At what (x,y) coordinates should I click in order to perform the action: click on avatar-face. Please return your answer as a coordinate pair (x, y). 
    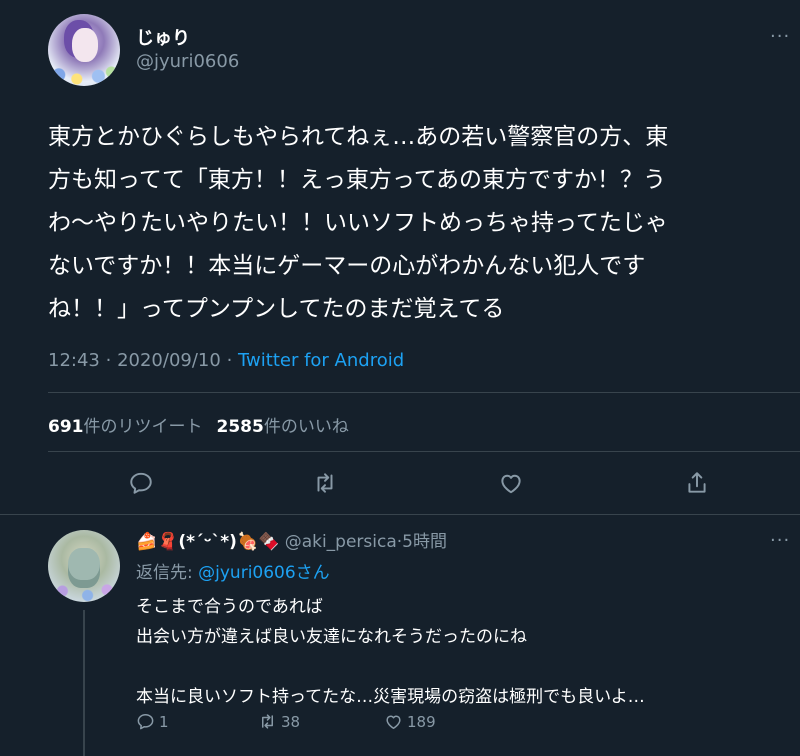
    Looking at the image, I should click on (85, 45).